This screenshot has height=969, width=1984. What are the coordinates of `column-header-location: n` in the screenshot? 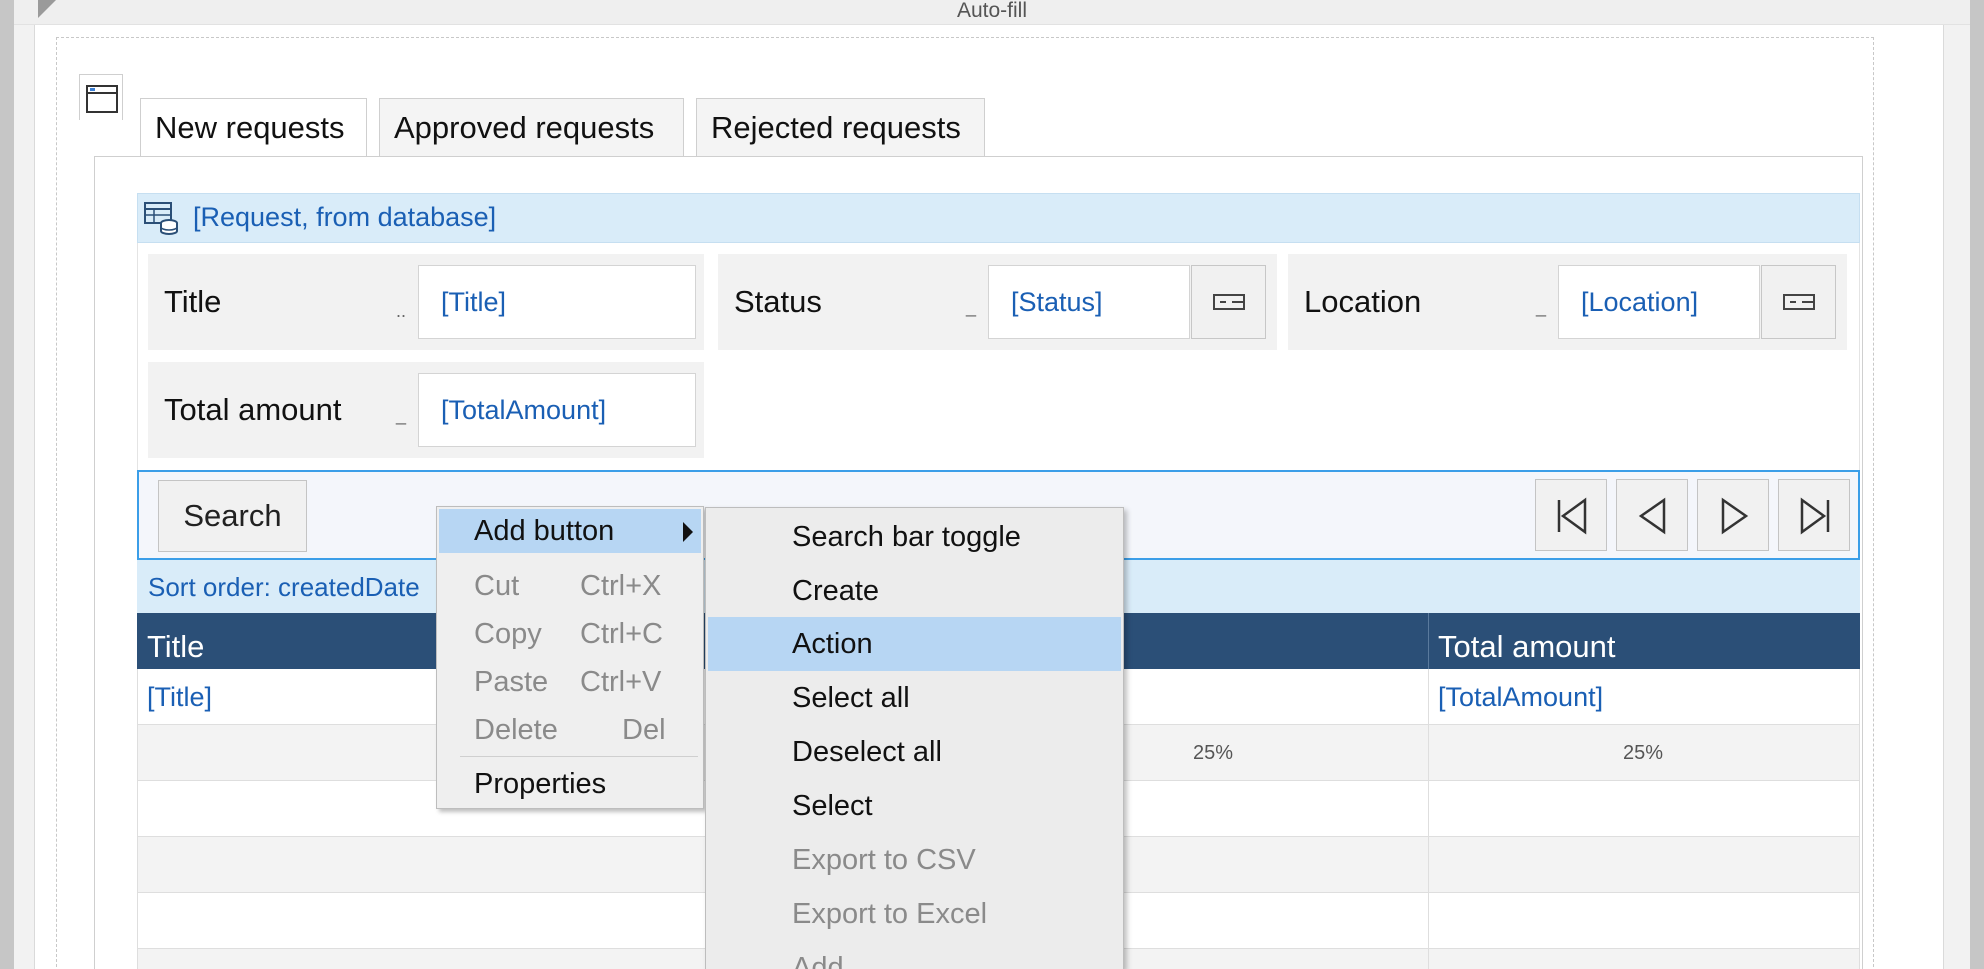 It's located at (1254, 641).